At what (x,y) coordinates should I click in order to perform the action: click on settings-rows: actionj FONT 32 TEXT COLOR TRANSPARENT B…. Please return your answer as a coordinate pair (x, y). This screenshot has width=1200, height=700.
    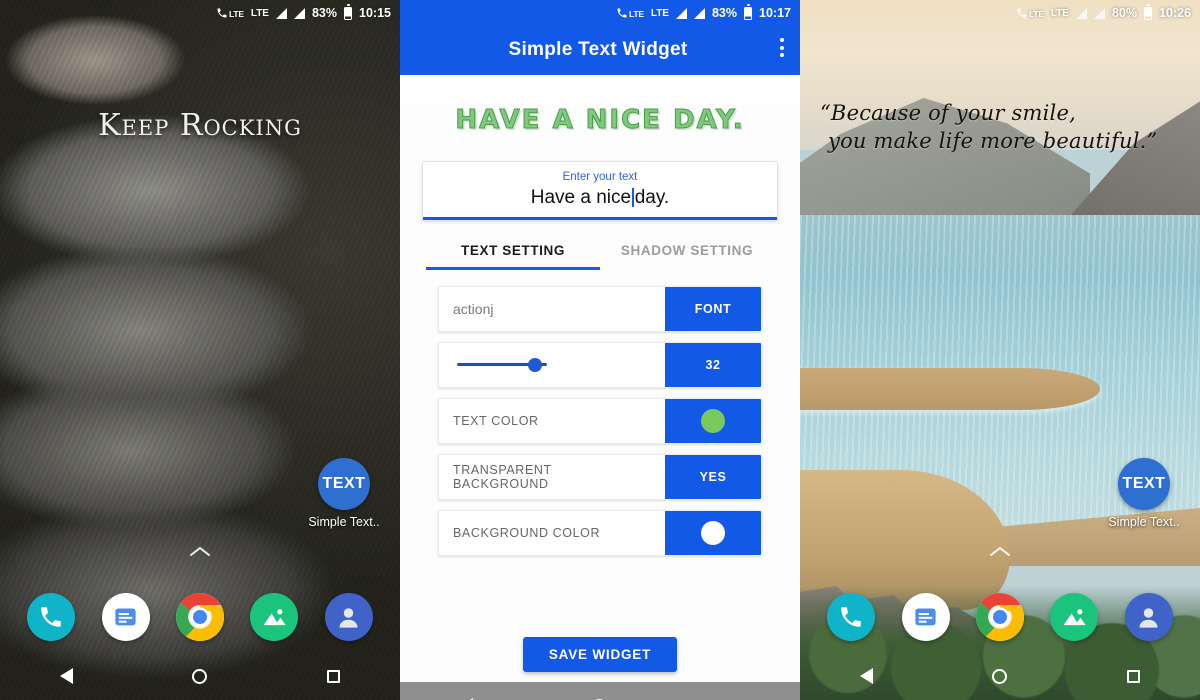
    Looking at the image, I should click on (600, 420).